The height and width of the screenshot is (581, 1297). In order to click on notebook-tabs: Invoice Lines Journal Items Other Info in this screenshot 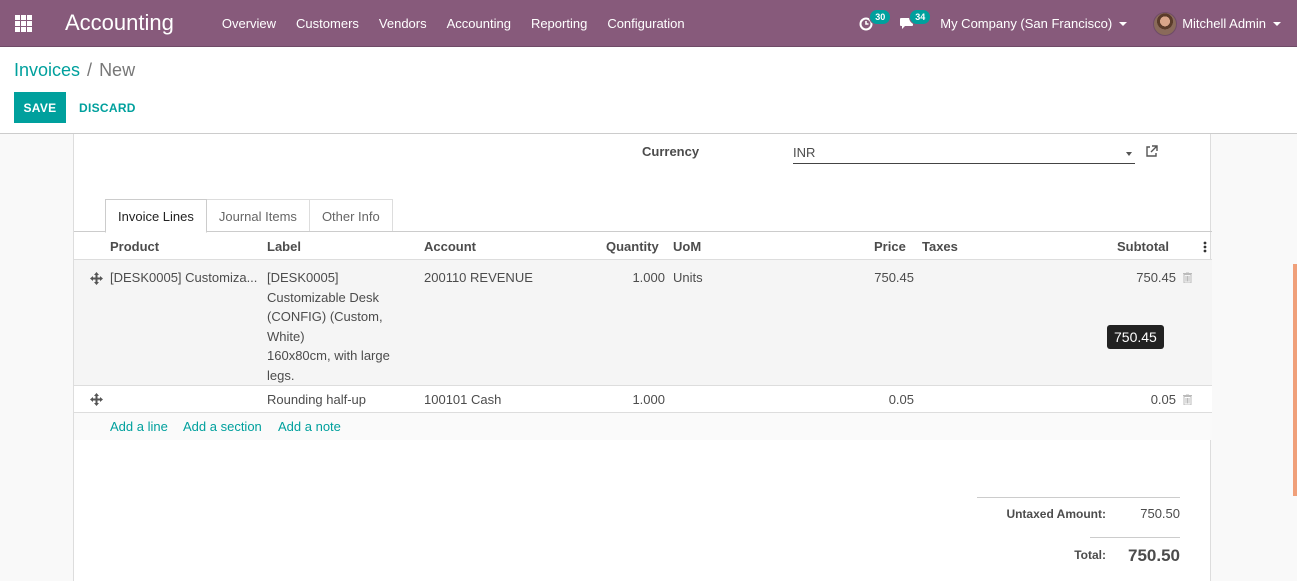, I will do `click(249, 216)`.